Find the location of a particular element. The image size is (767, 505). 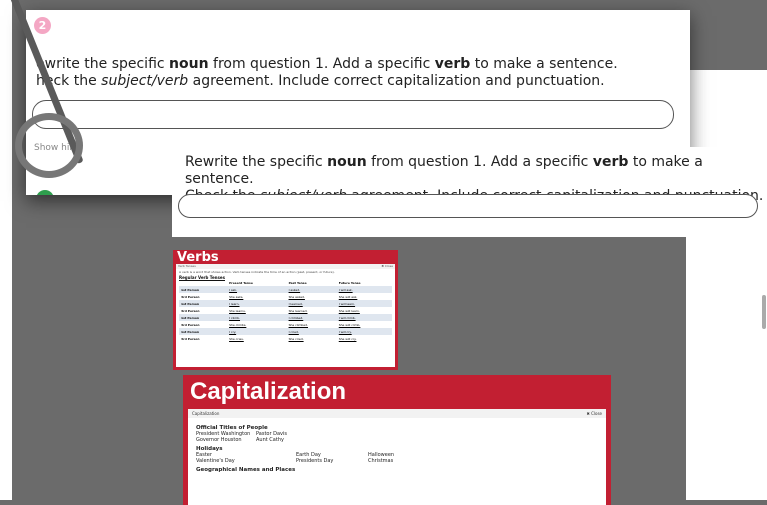

verbs-panel-label: Verb Tenses is located at coordinates (187, 266).